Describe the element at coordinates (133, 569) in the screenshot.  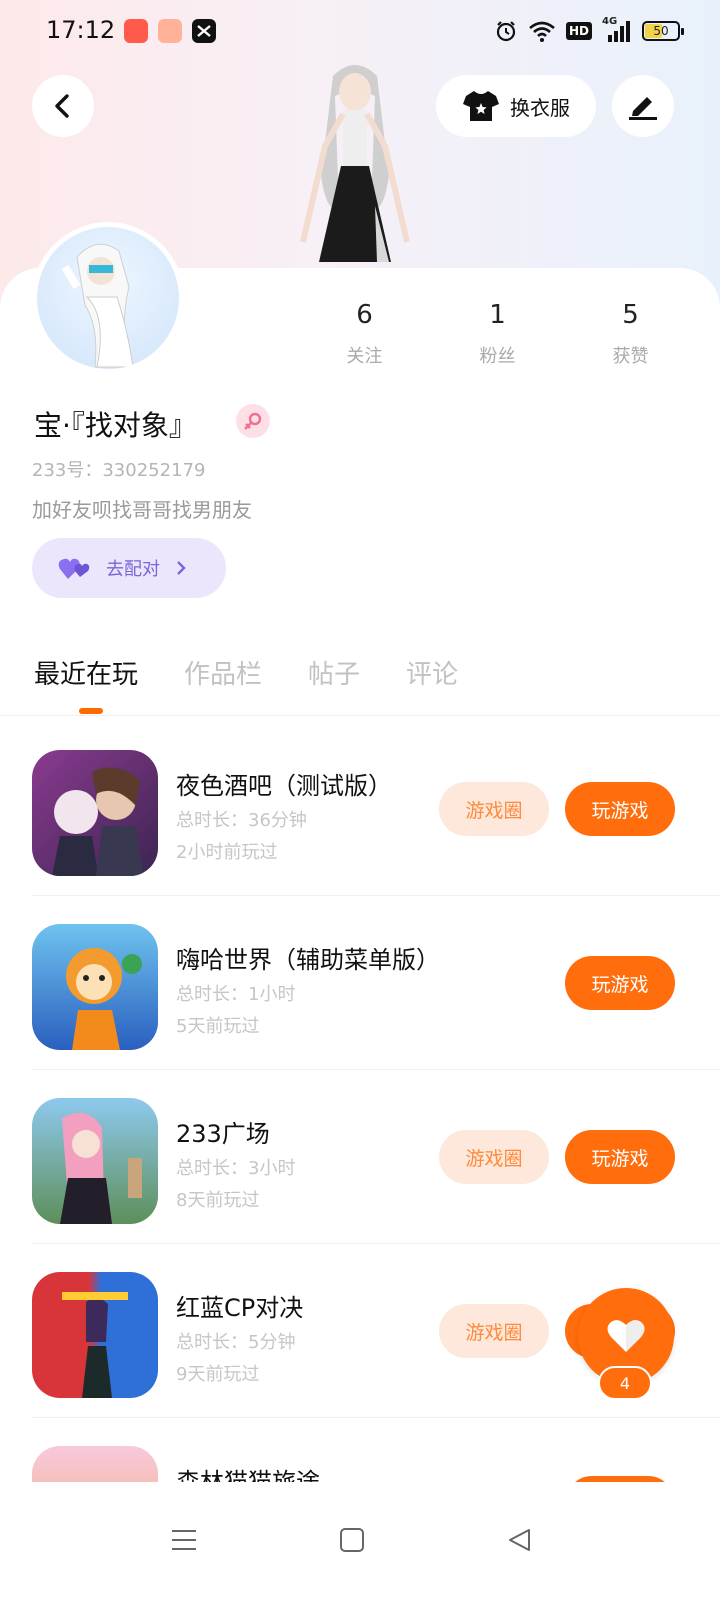
I see `match-button-label: 去配对` at that location.